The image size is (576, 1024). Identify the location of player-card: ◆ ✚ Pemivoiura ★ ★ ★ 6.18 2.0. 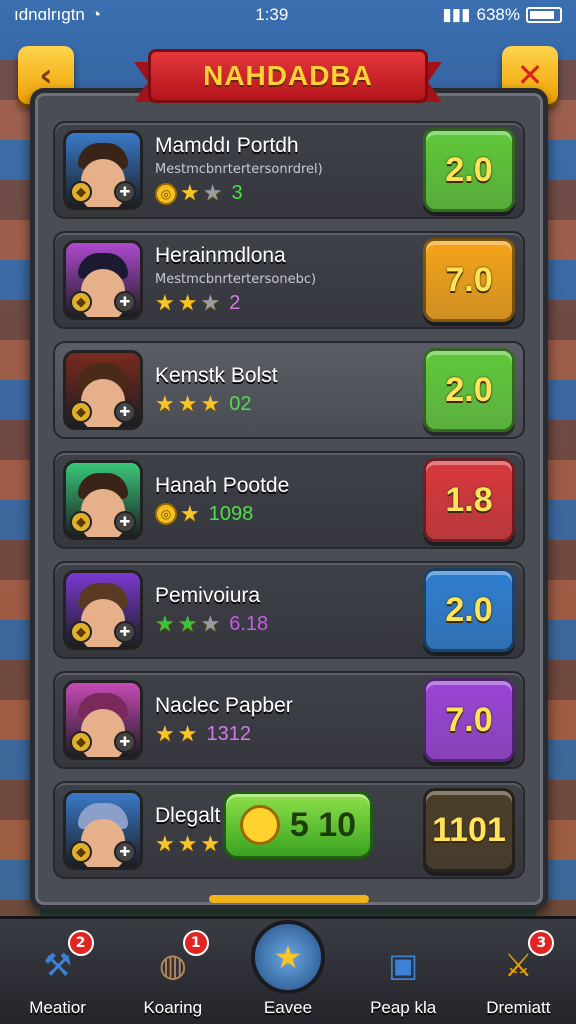
(289, 610).